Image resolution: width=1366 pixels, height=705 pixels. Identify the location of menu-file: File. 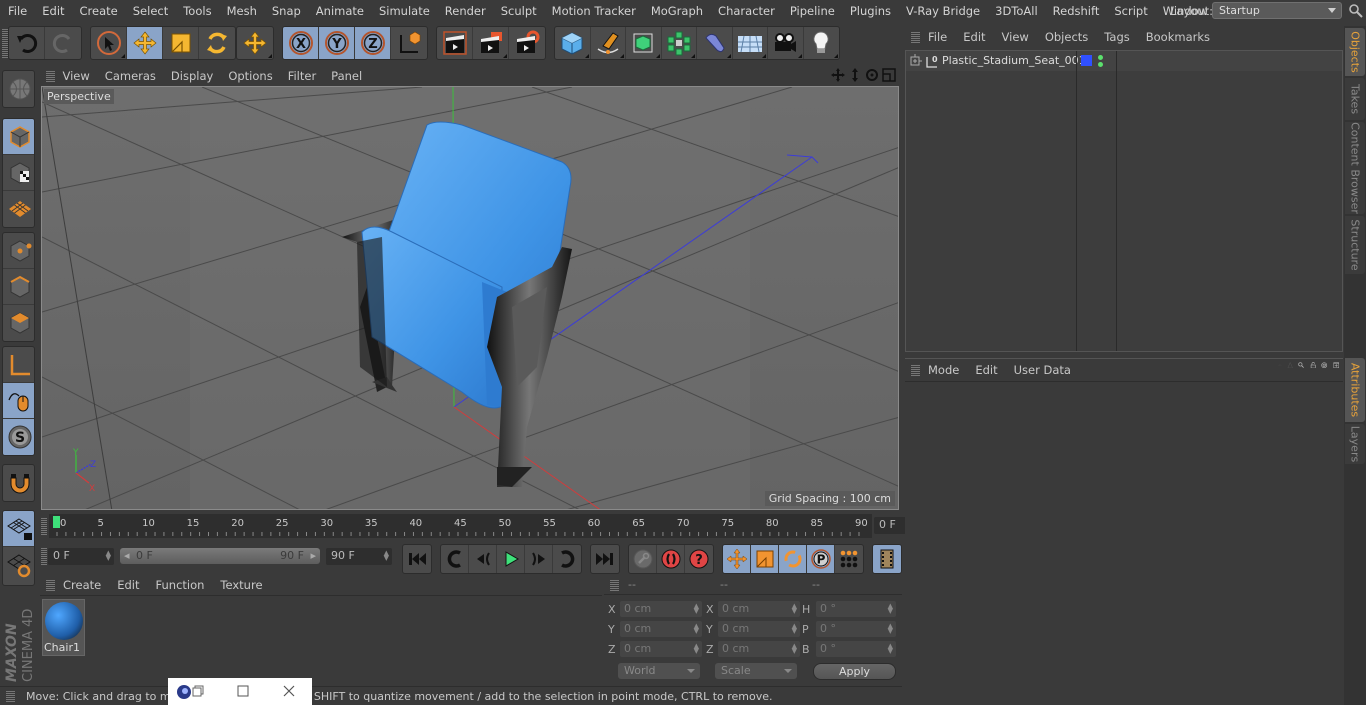
(17, 11).